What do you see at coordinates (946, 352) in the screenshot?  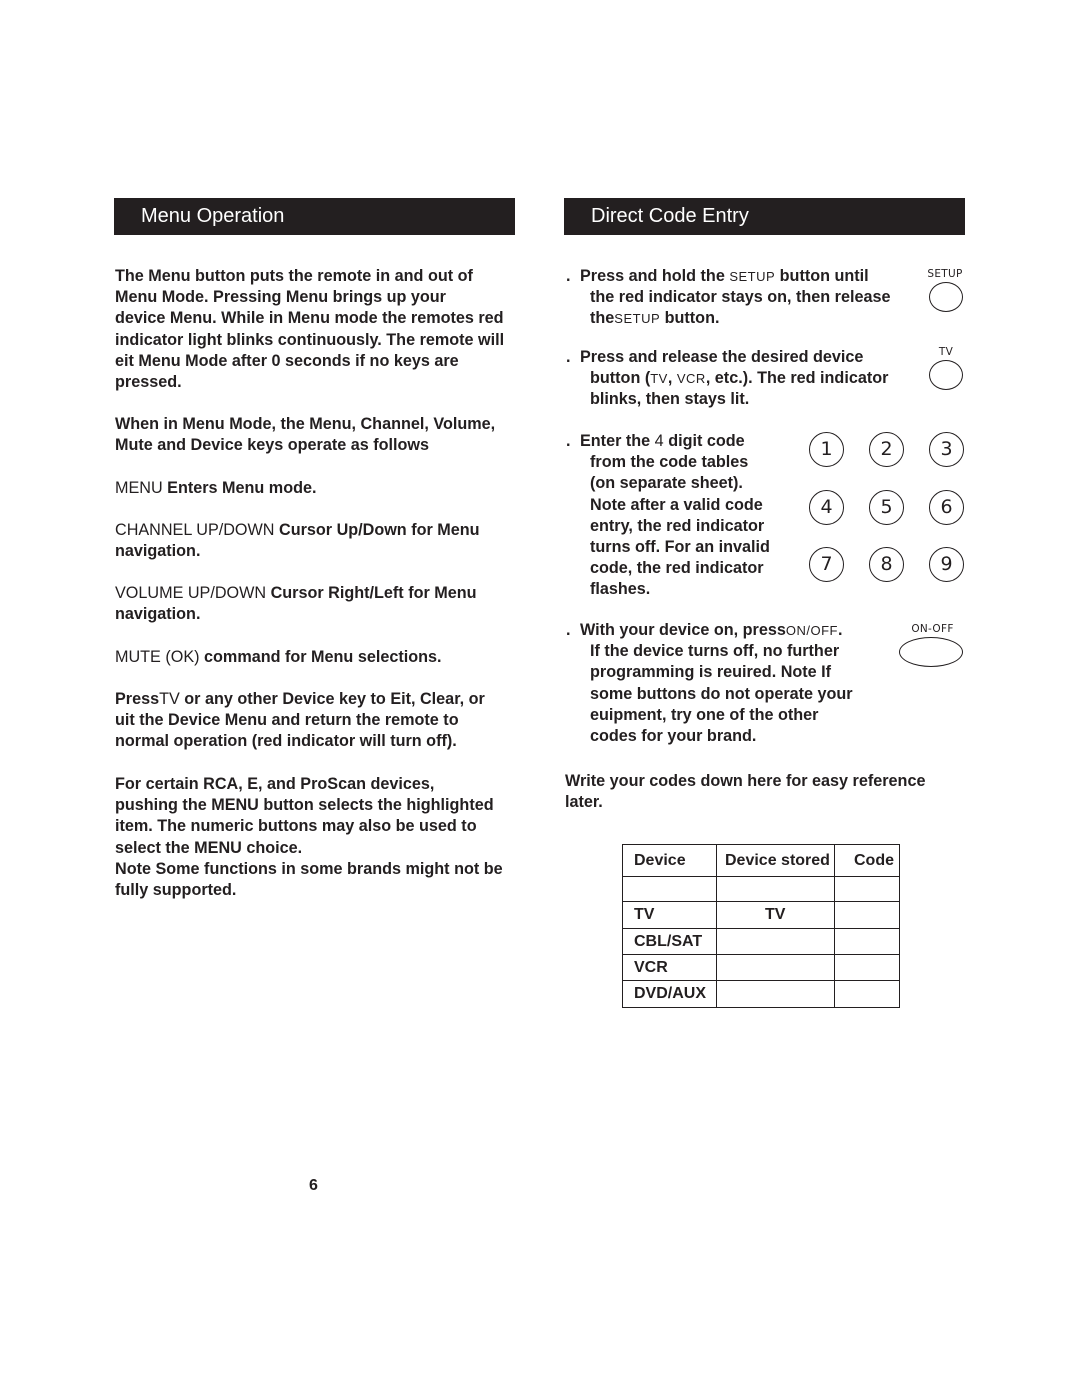 I see `tv-button-label: TV` at bounding box center [946, 352].